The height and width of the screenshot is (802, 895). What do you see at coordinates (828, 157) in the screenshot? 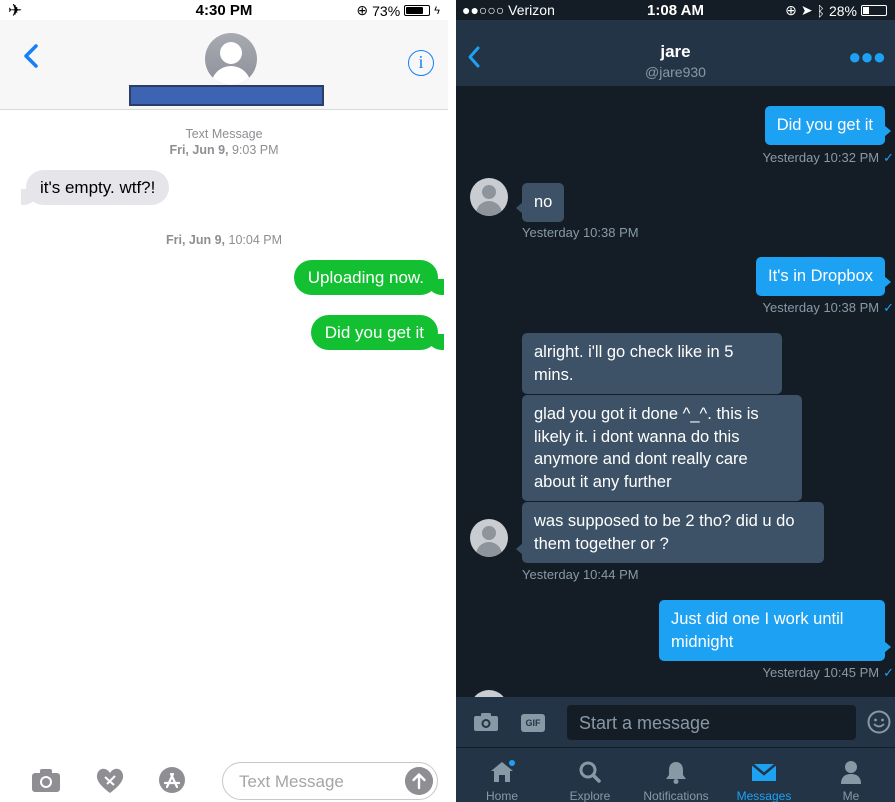
I see `message-timestamp: Yesterday 10:32 PM ✓` at bounding box center [828, 157].